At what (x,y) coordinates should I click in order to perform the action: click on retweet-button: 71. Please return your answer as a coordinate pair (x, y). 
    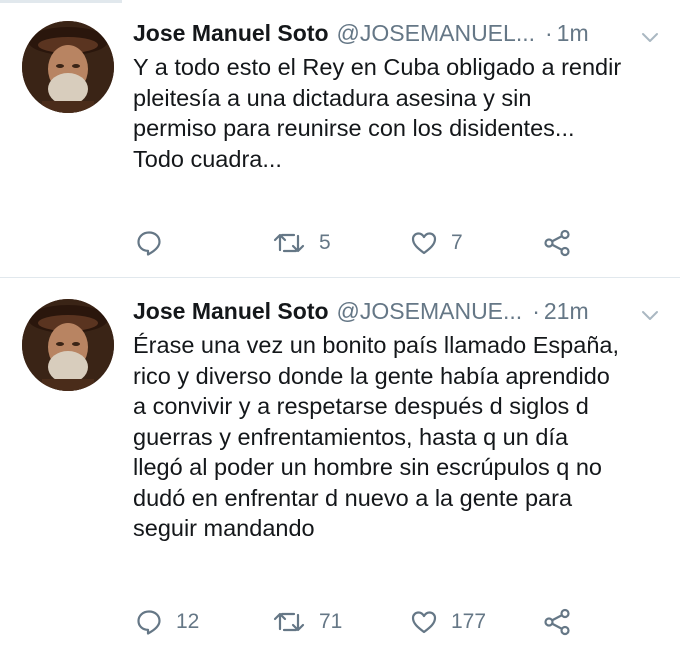
    Looking at the image, I should click on (306, 622).